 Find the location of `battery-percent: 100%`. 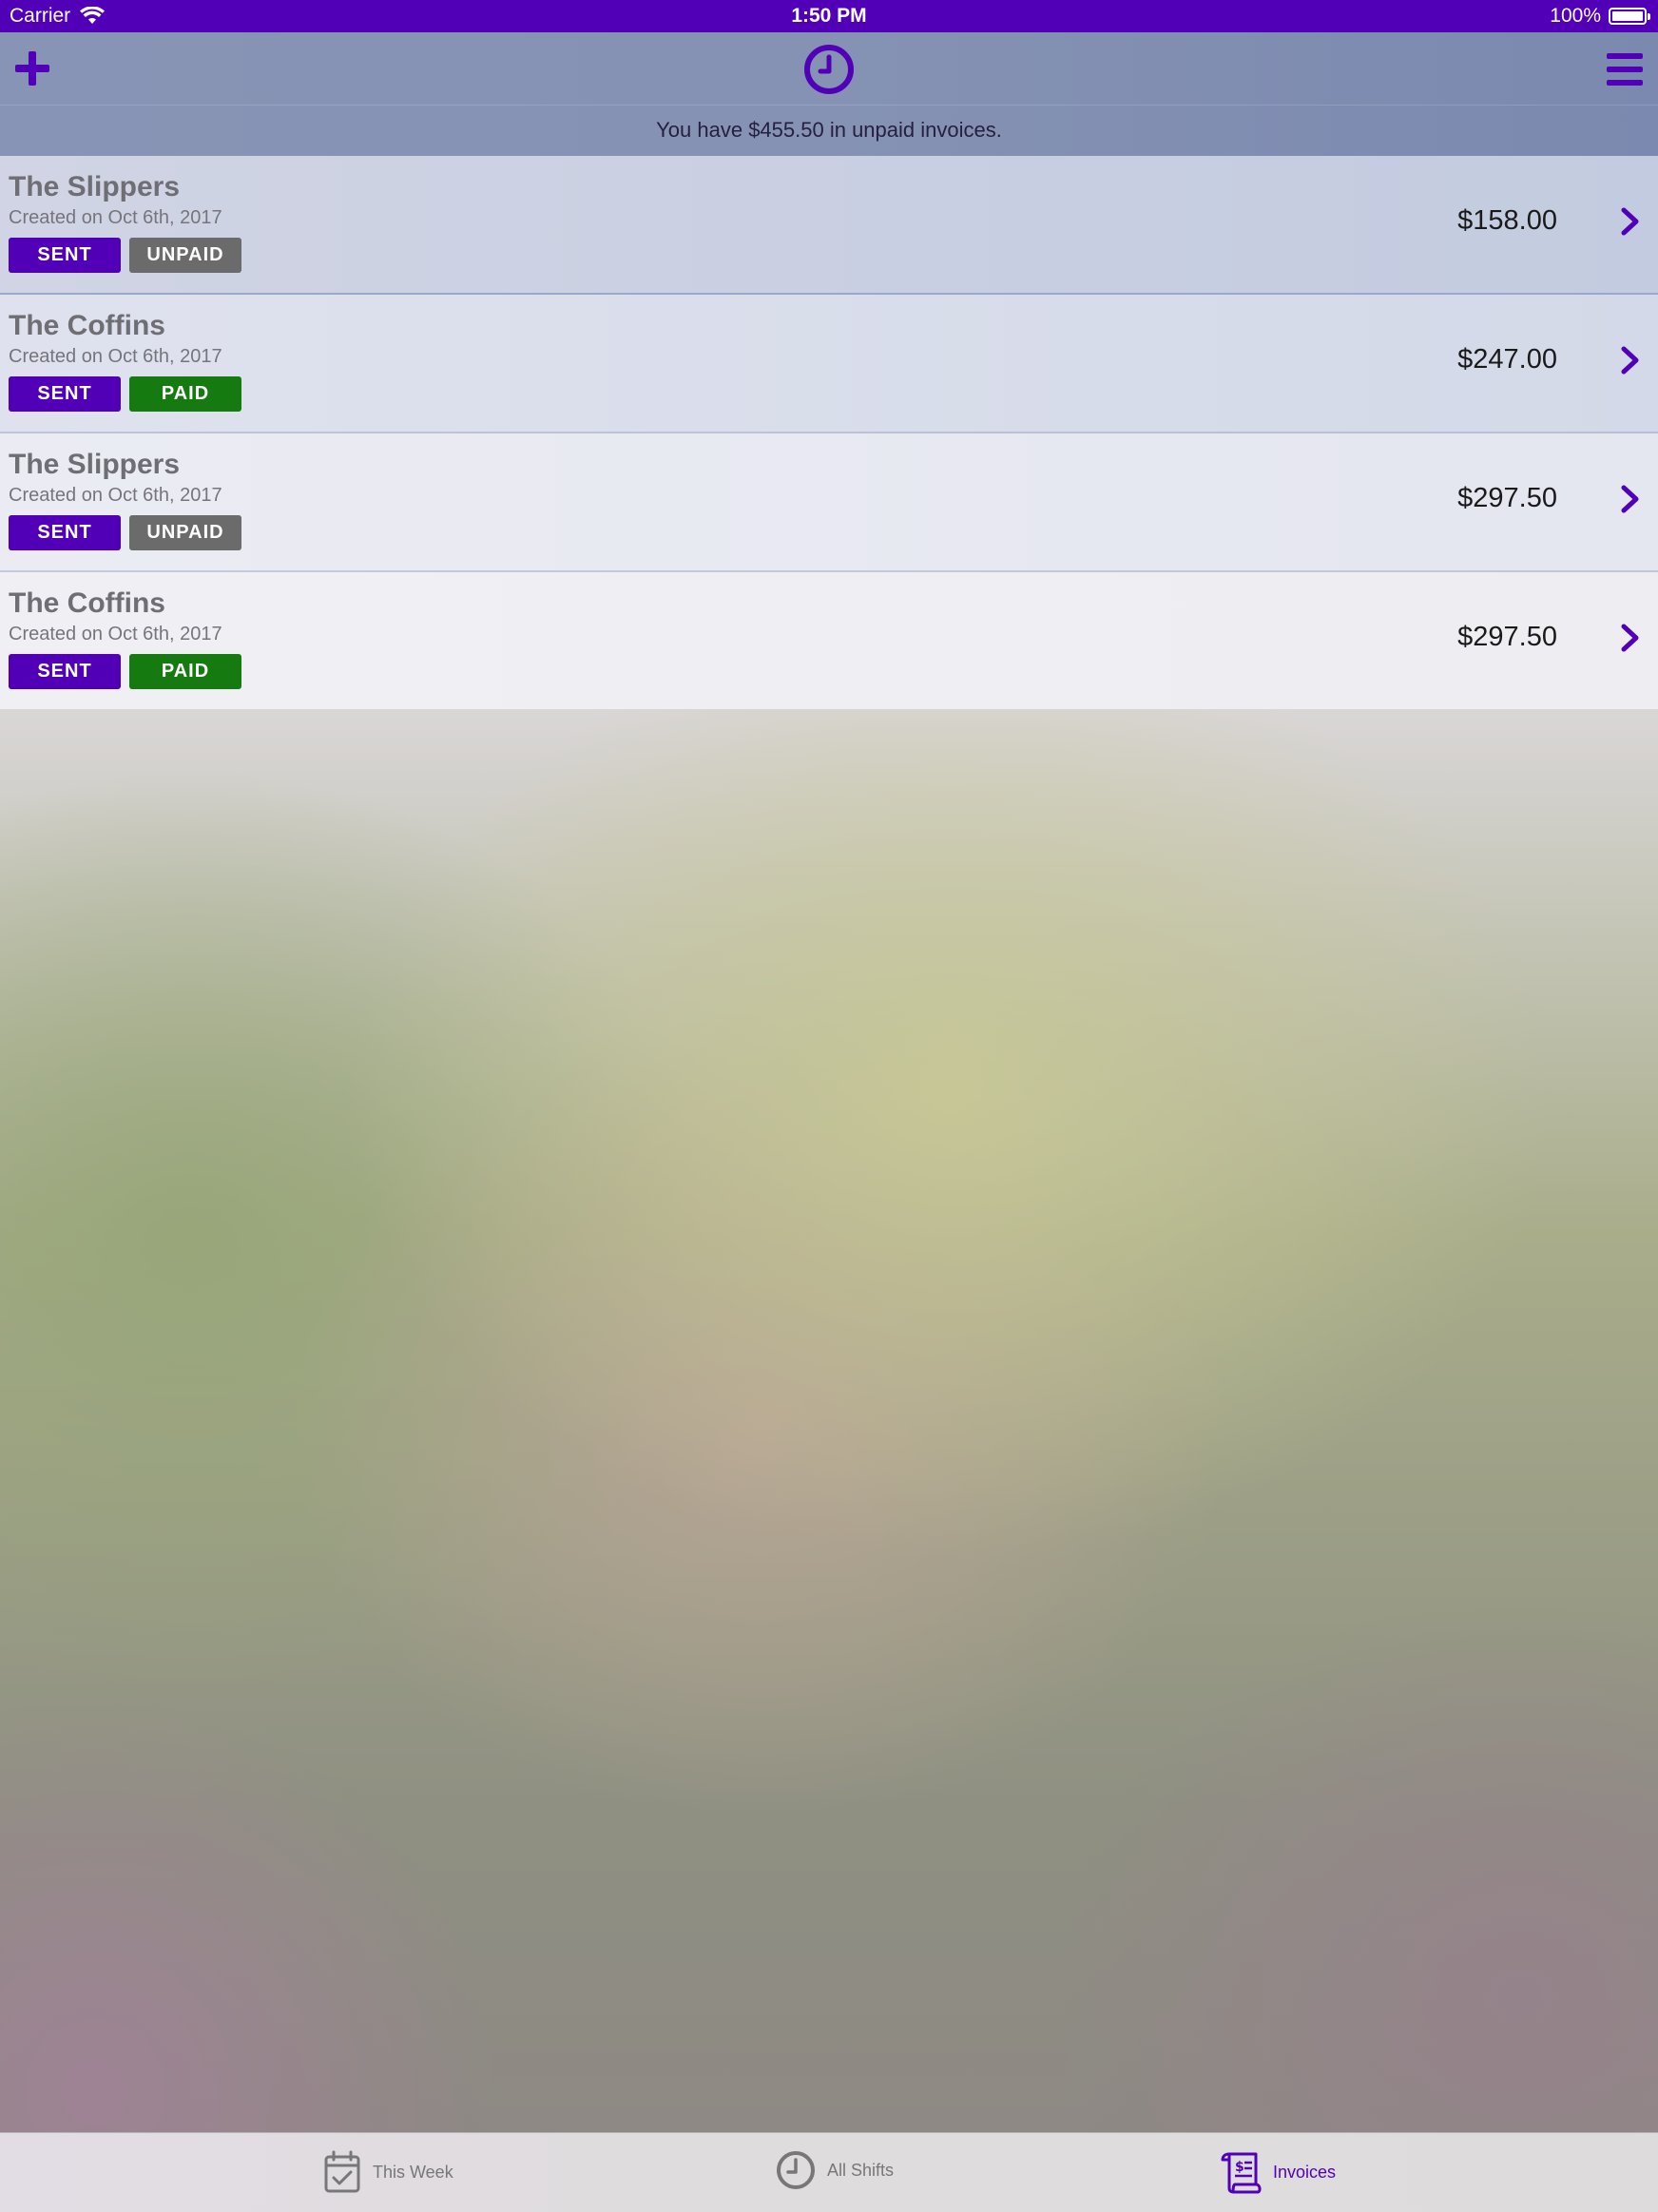

battery-percent: 100% is located at coordinates (1576, 16).